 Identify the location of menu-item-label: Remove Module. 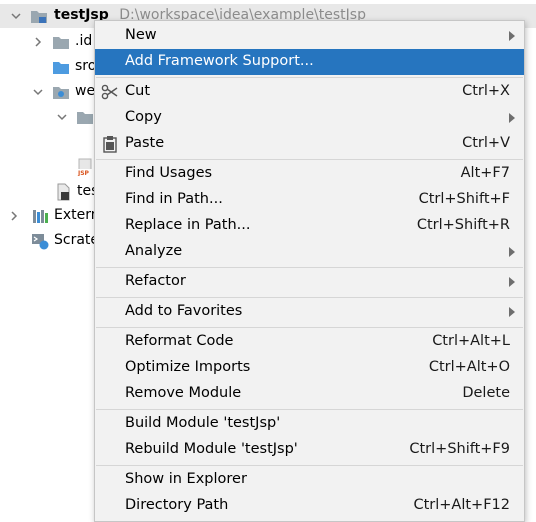
(183, 393).